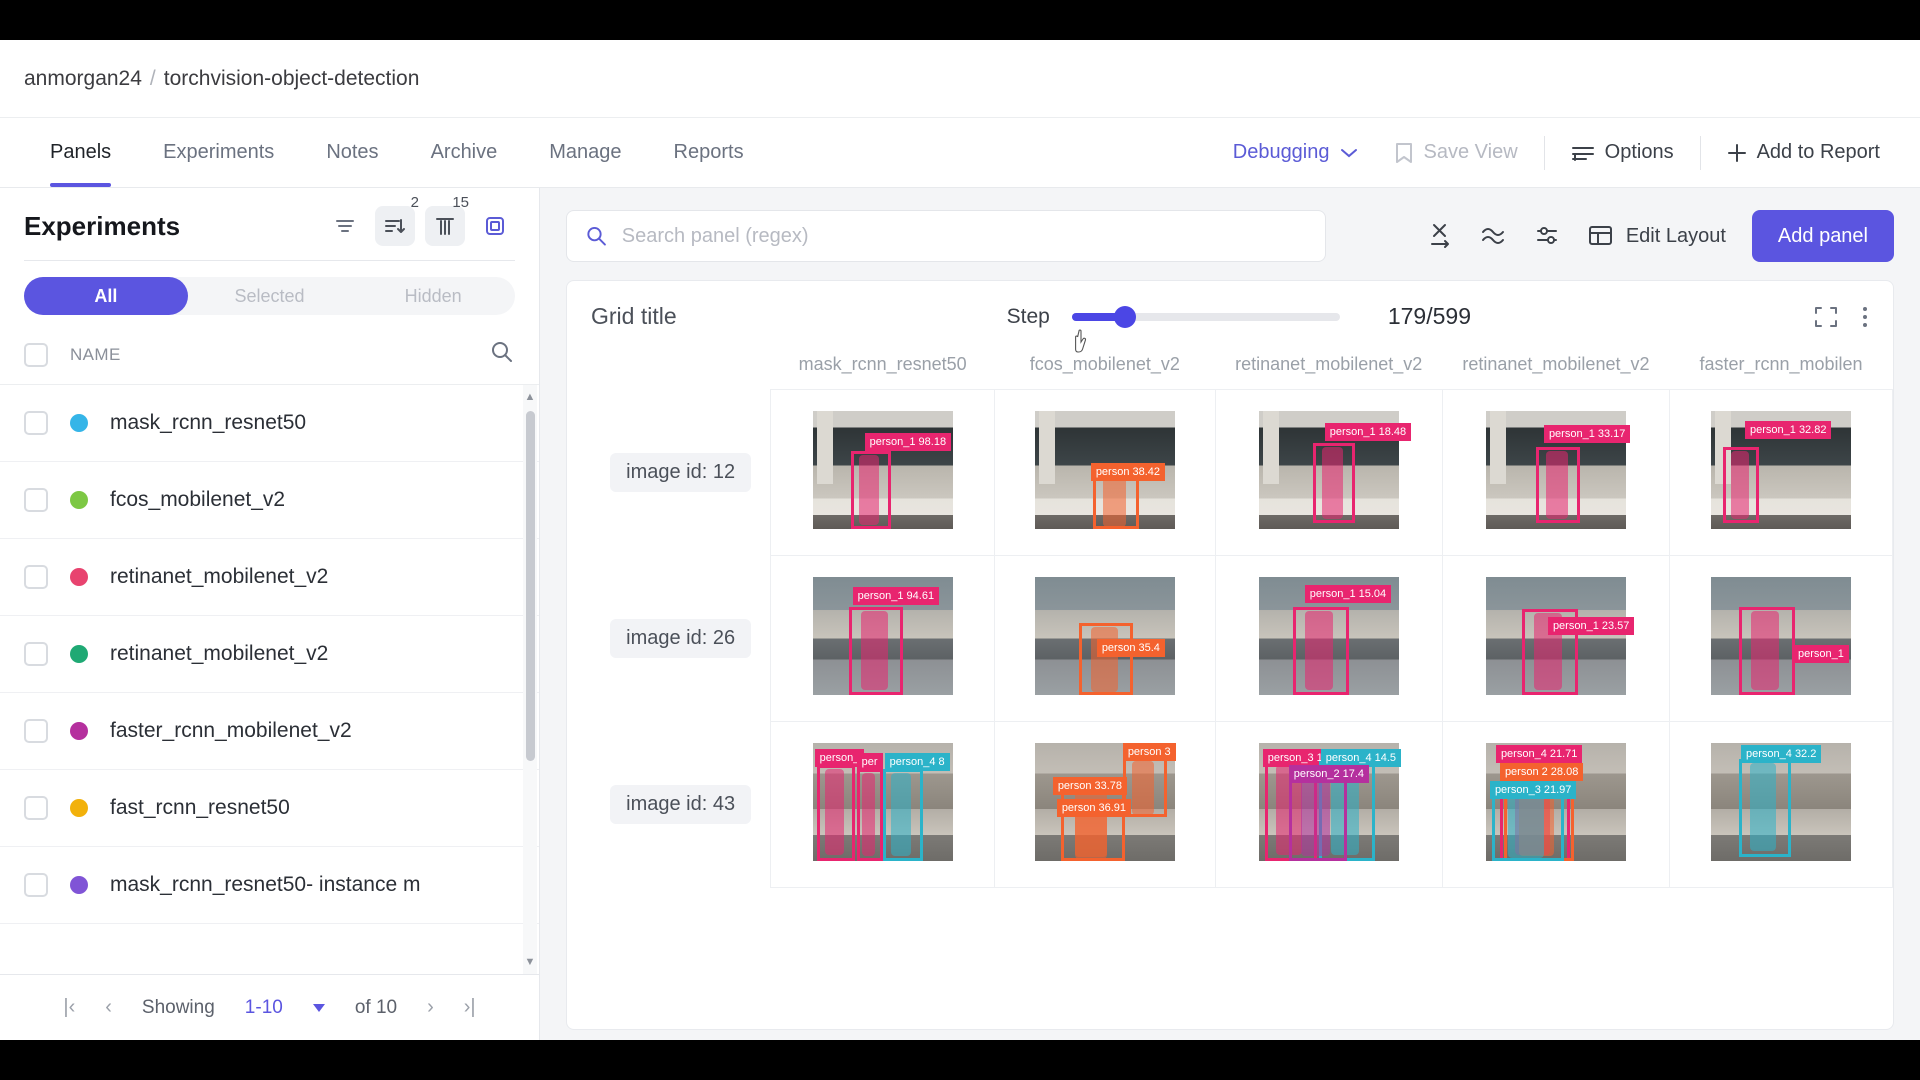  Describe the element at coordinates (470, 1007) in the screenshot. I see `last-page-button: ›|` at that location.